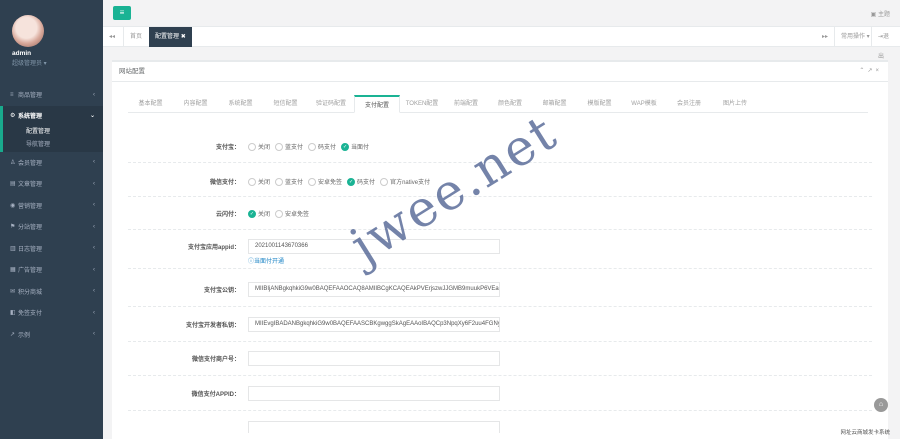 This screenshot has height=439, width=900. I want to click on radio-option: ✓ 码支付, so click(361, 181).